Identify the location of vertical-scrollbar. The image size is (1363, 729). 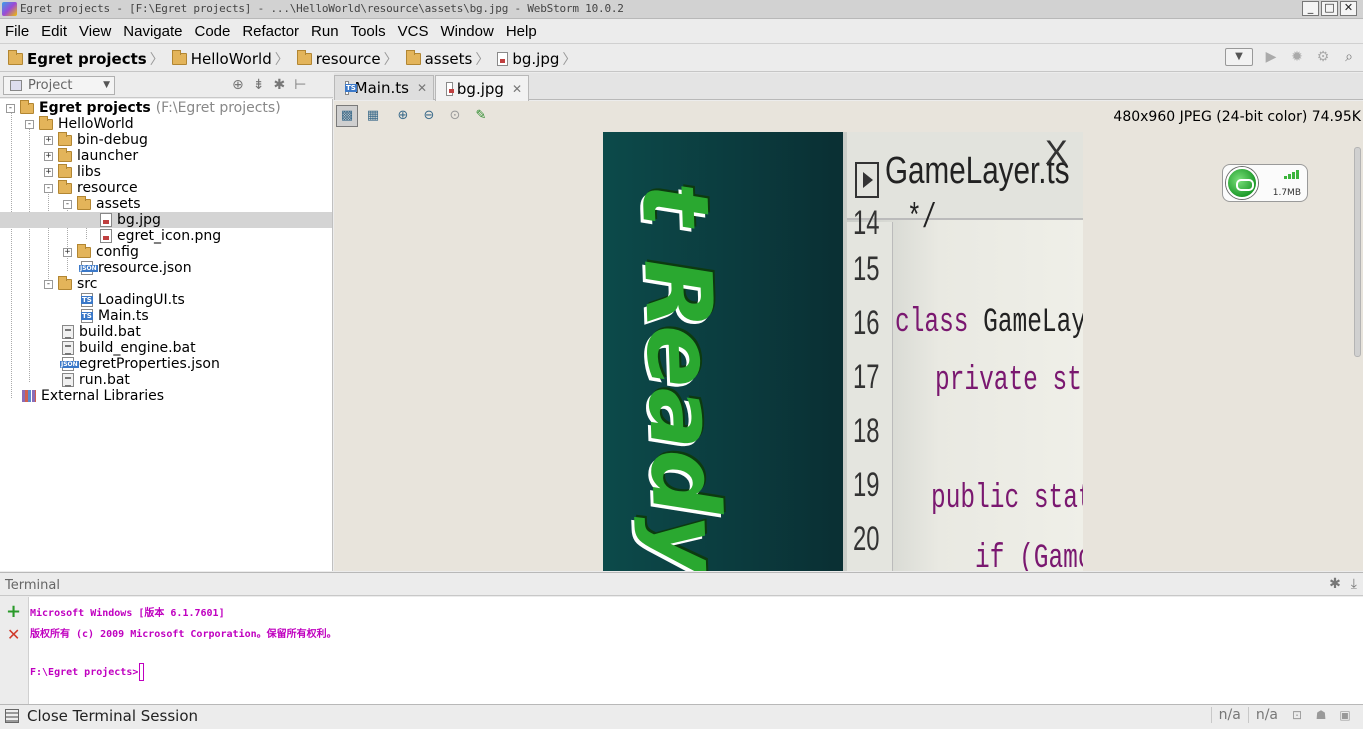
(1358, 281).